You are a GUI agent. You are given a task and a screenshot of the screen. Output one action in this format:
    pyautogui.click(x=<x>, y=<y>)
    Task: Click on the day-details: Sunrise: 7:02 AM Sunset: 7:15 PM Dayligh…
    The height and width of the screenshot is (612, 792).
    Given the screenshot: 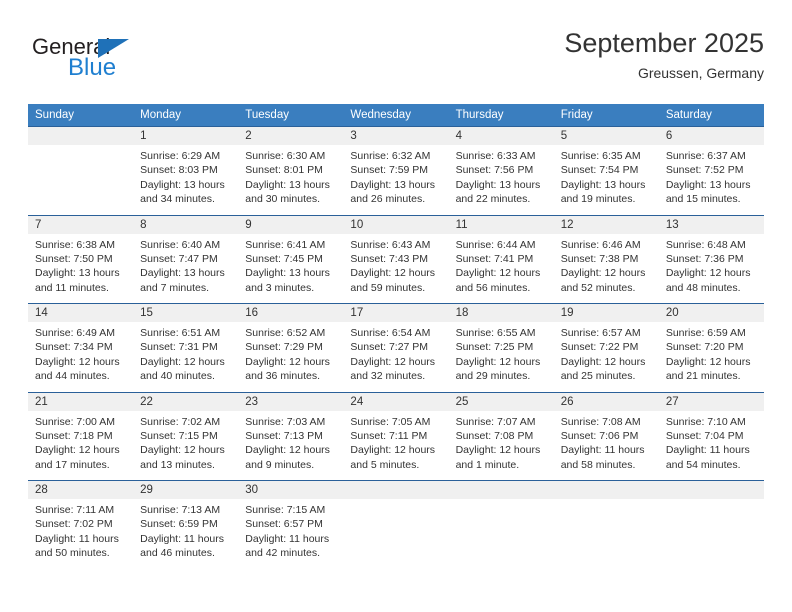 What is the action you would take?
    pyautogui.click(x=185, y=442)
    